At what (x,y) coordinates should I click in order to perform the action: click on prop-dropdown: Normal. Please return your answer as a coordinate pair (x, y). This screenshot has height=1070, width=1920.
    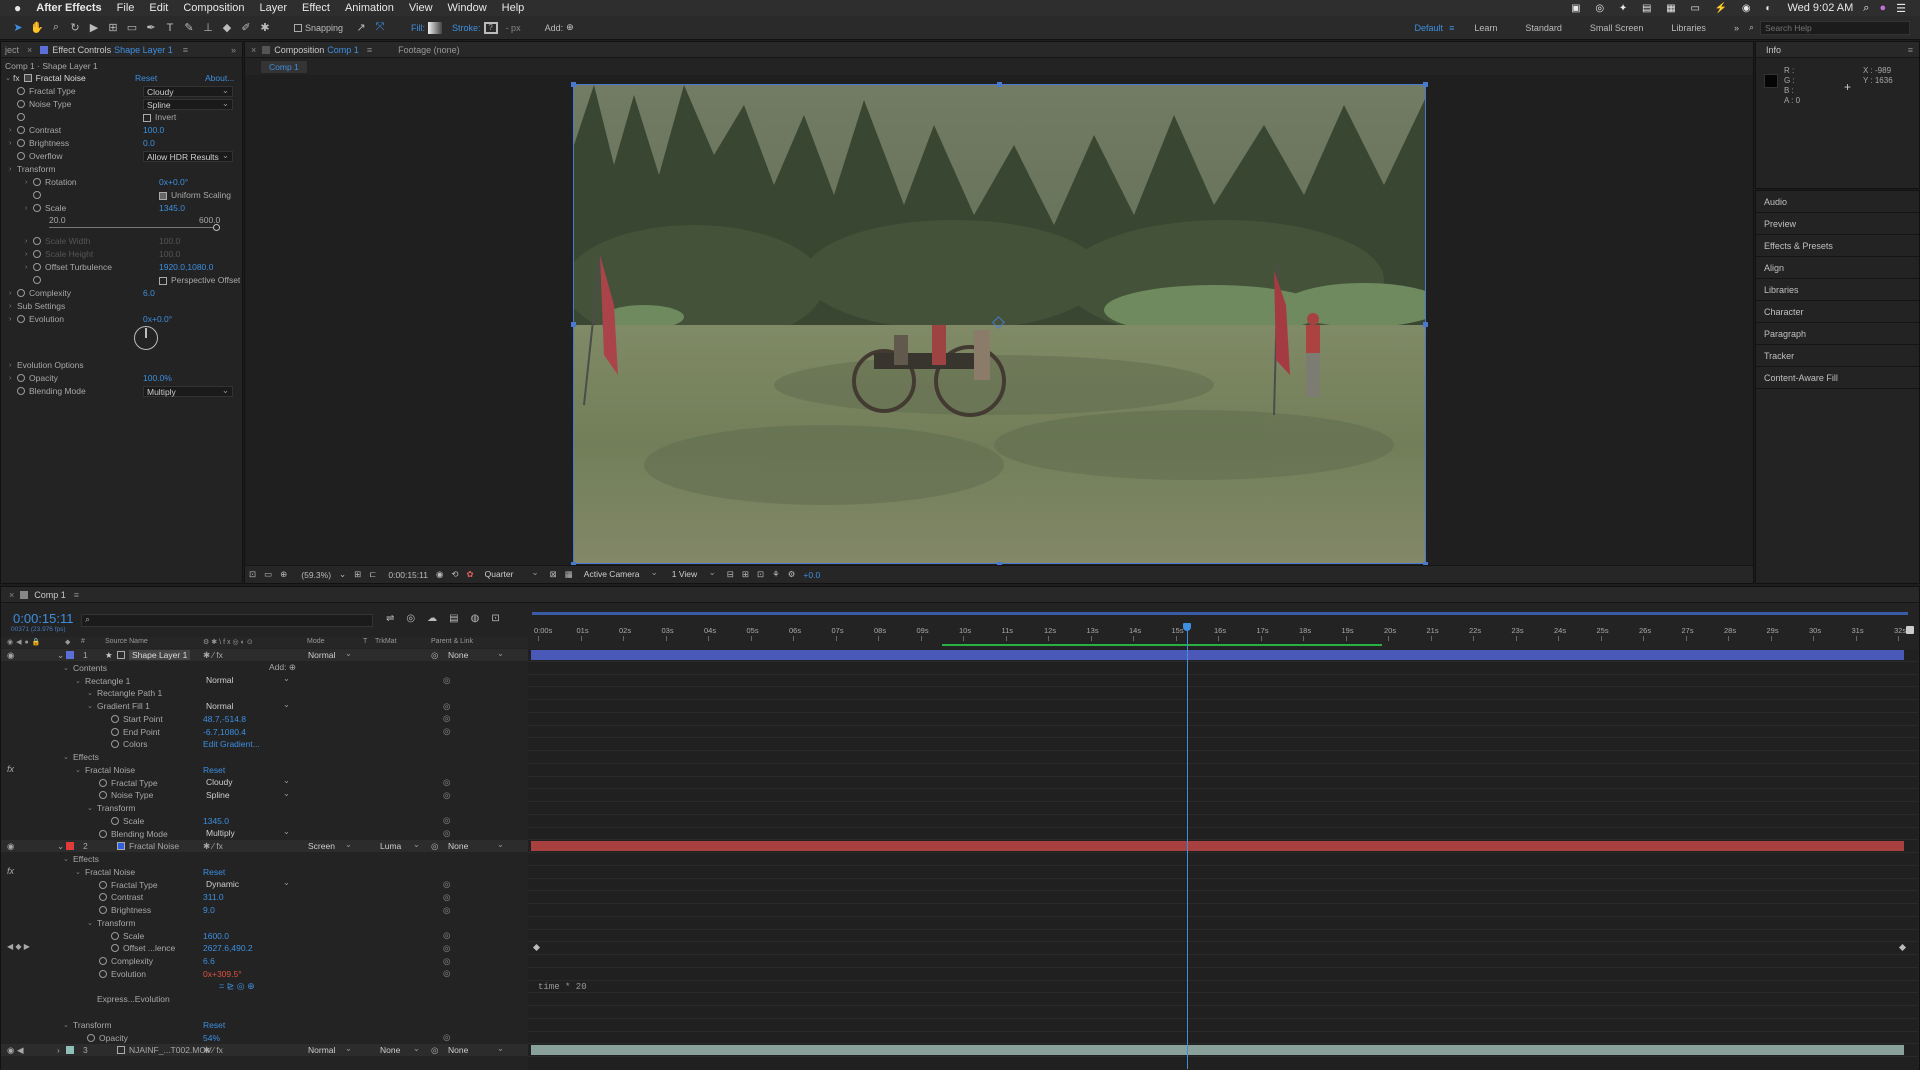
    Looking at the image, I should click on (248, 679).